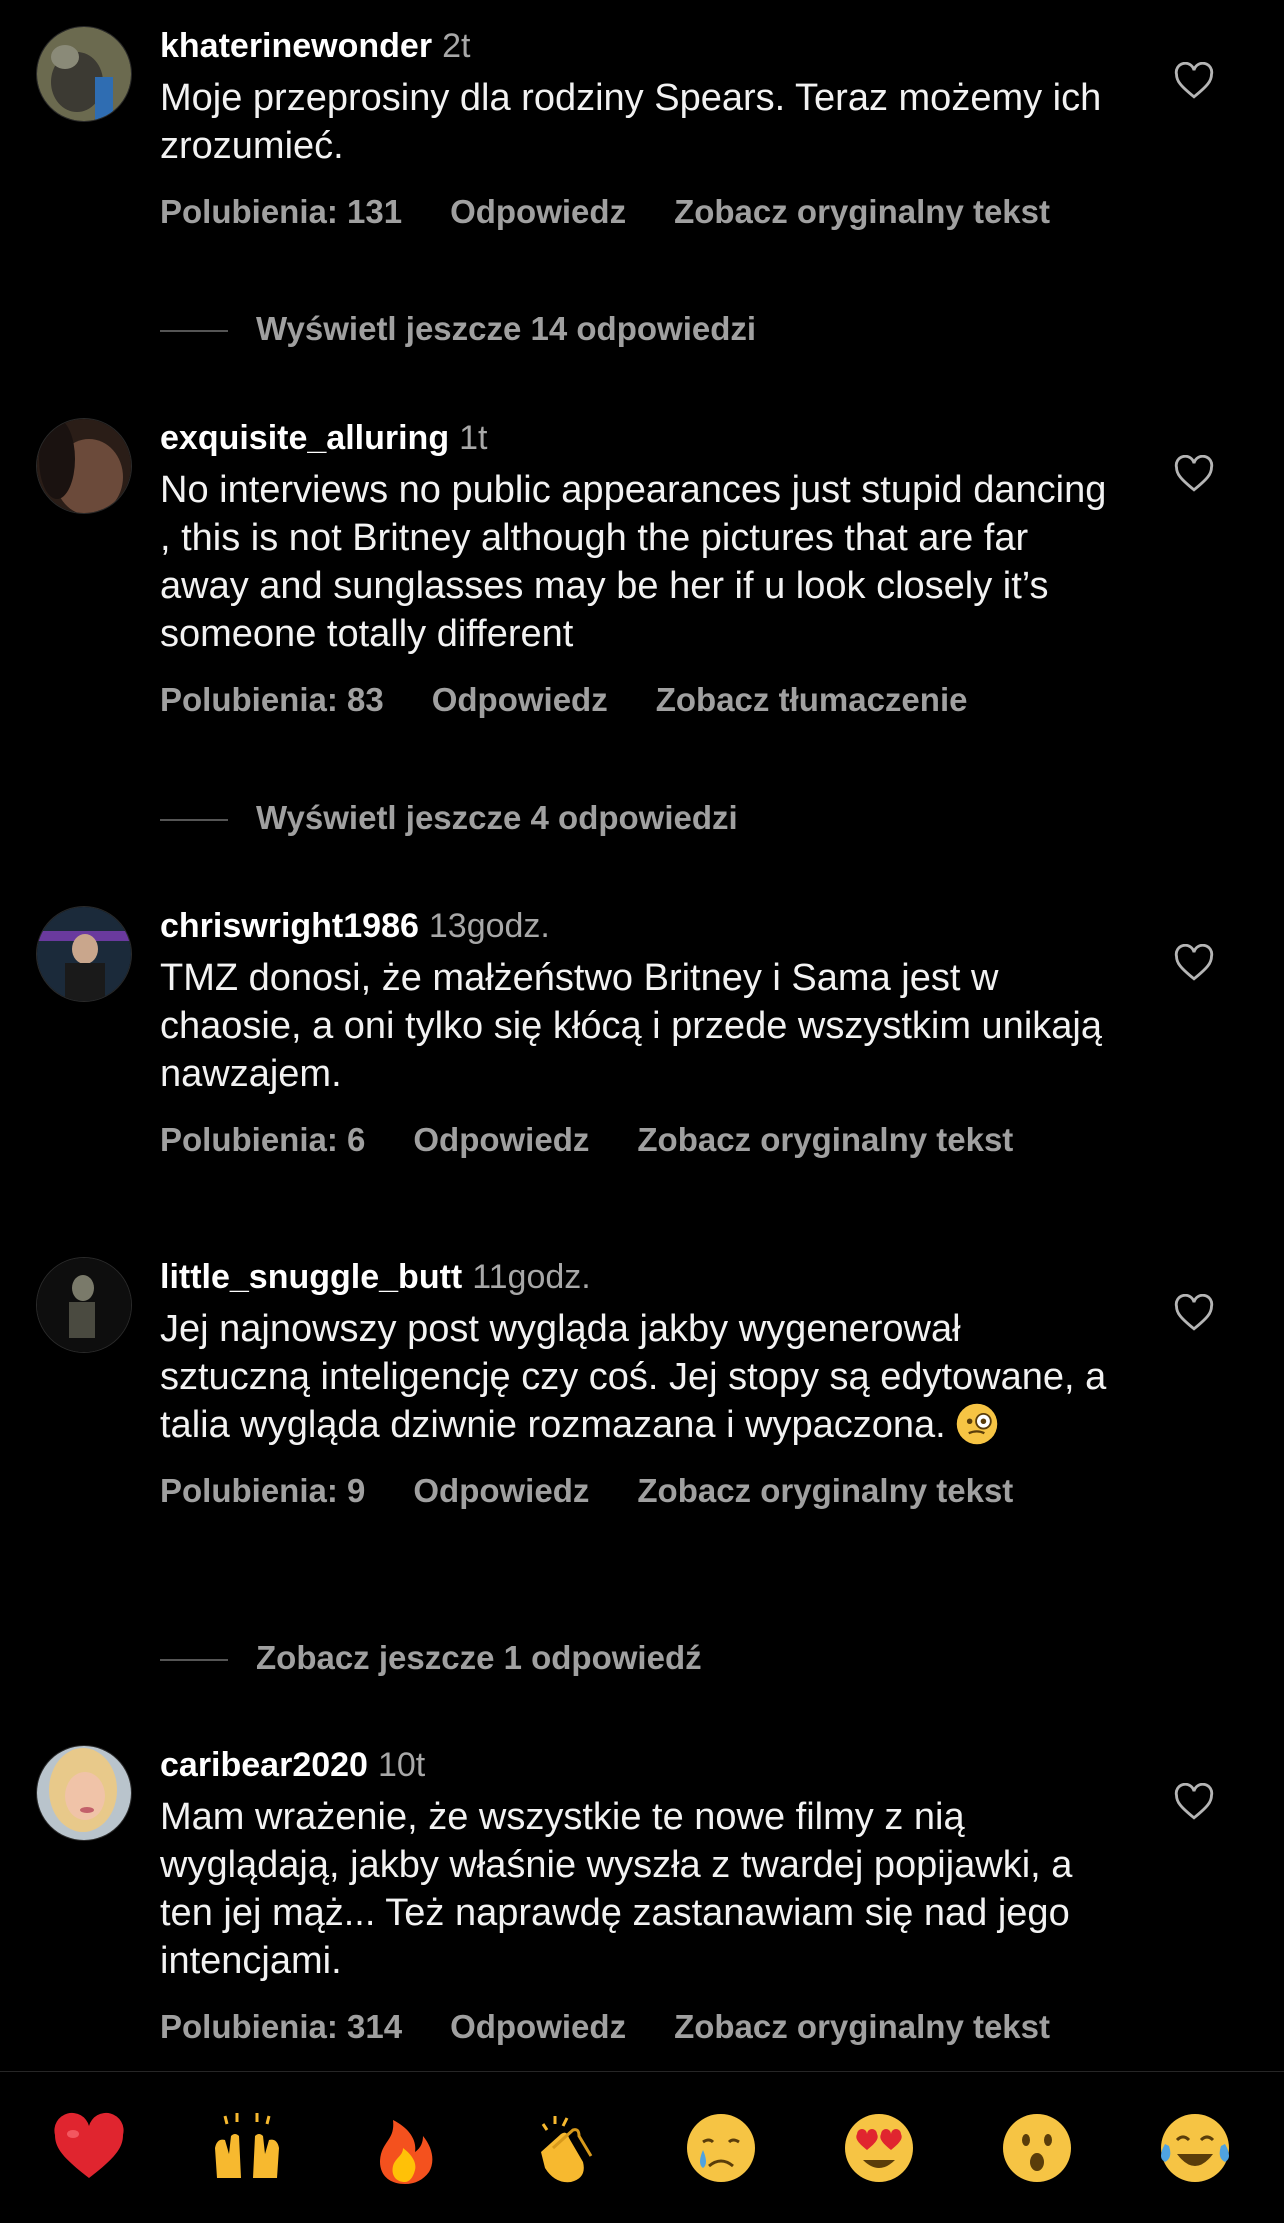 The height and width of the screenshot is (2223, 1284). Describe the element at coordinates (311, 1277) in the screenshot. I see `username: little_snuggle_butt` at that location.